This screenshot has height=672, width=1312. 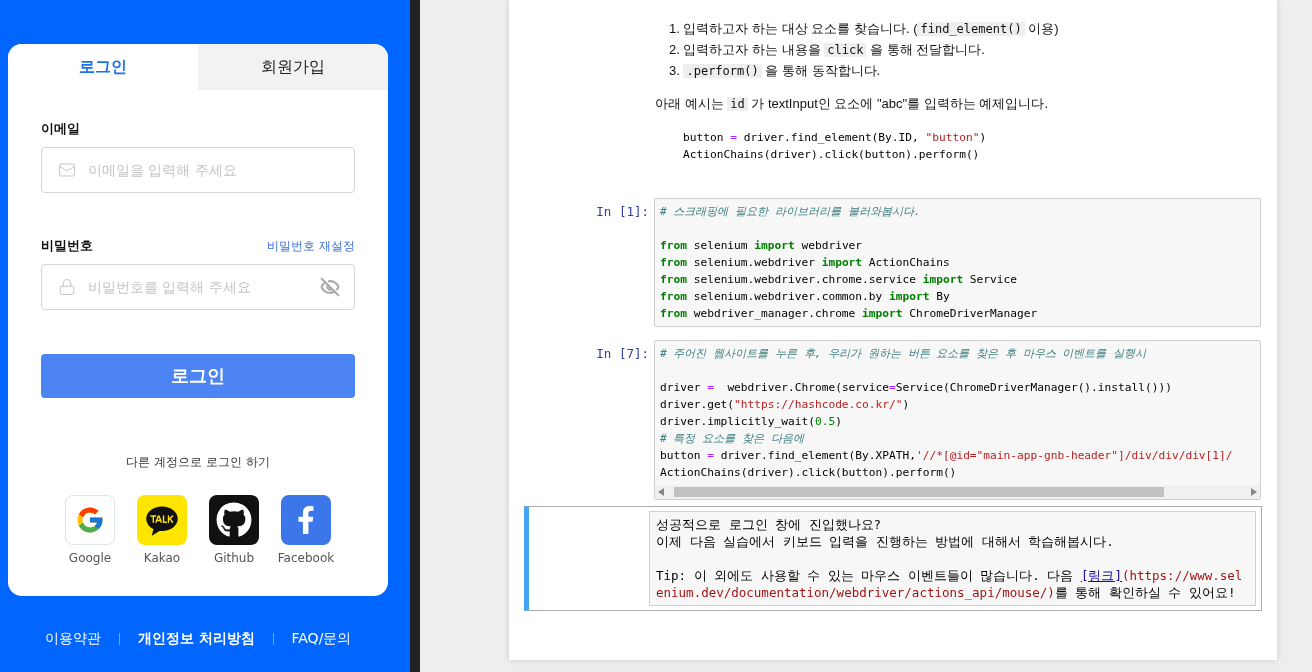 What do you see at coordinates (67, 170) in the screenshot?
I see `envelope-icon` at bounding box center [67, 170].